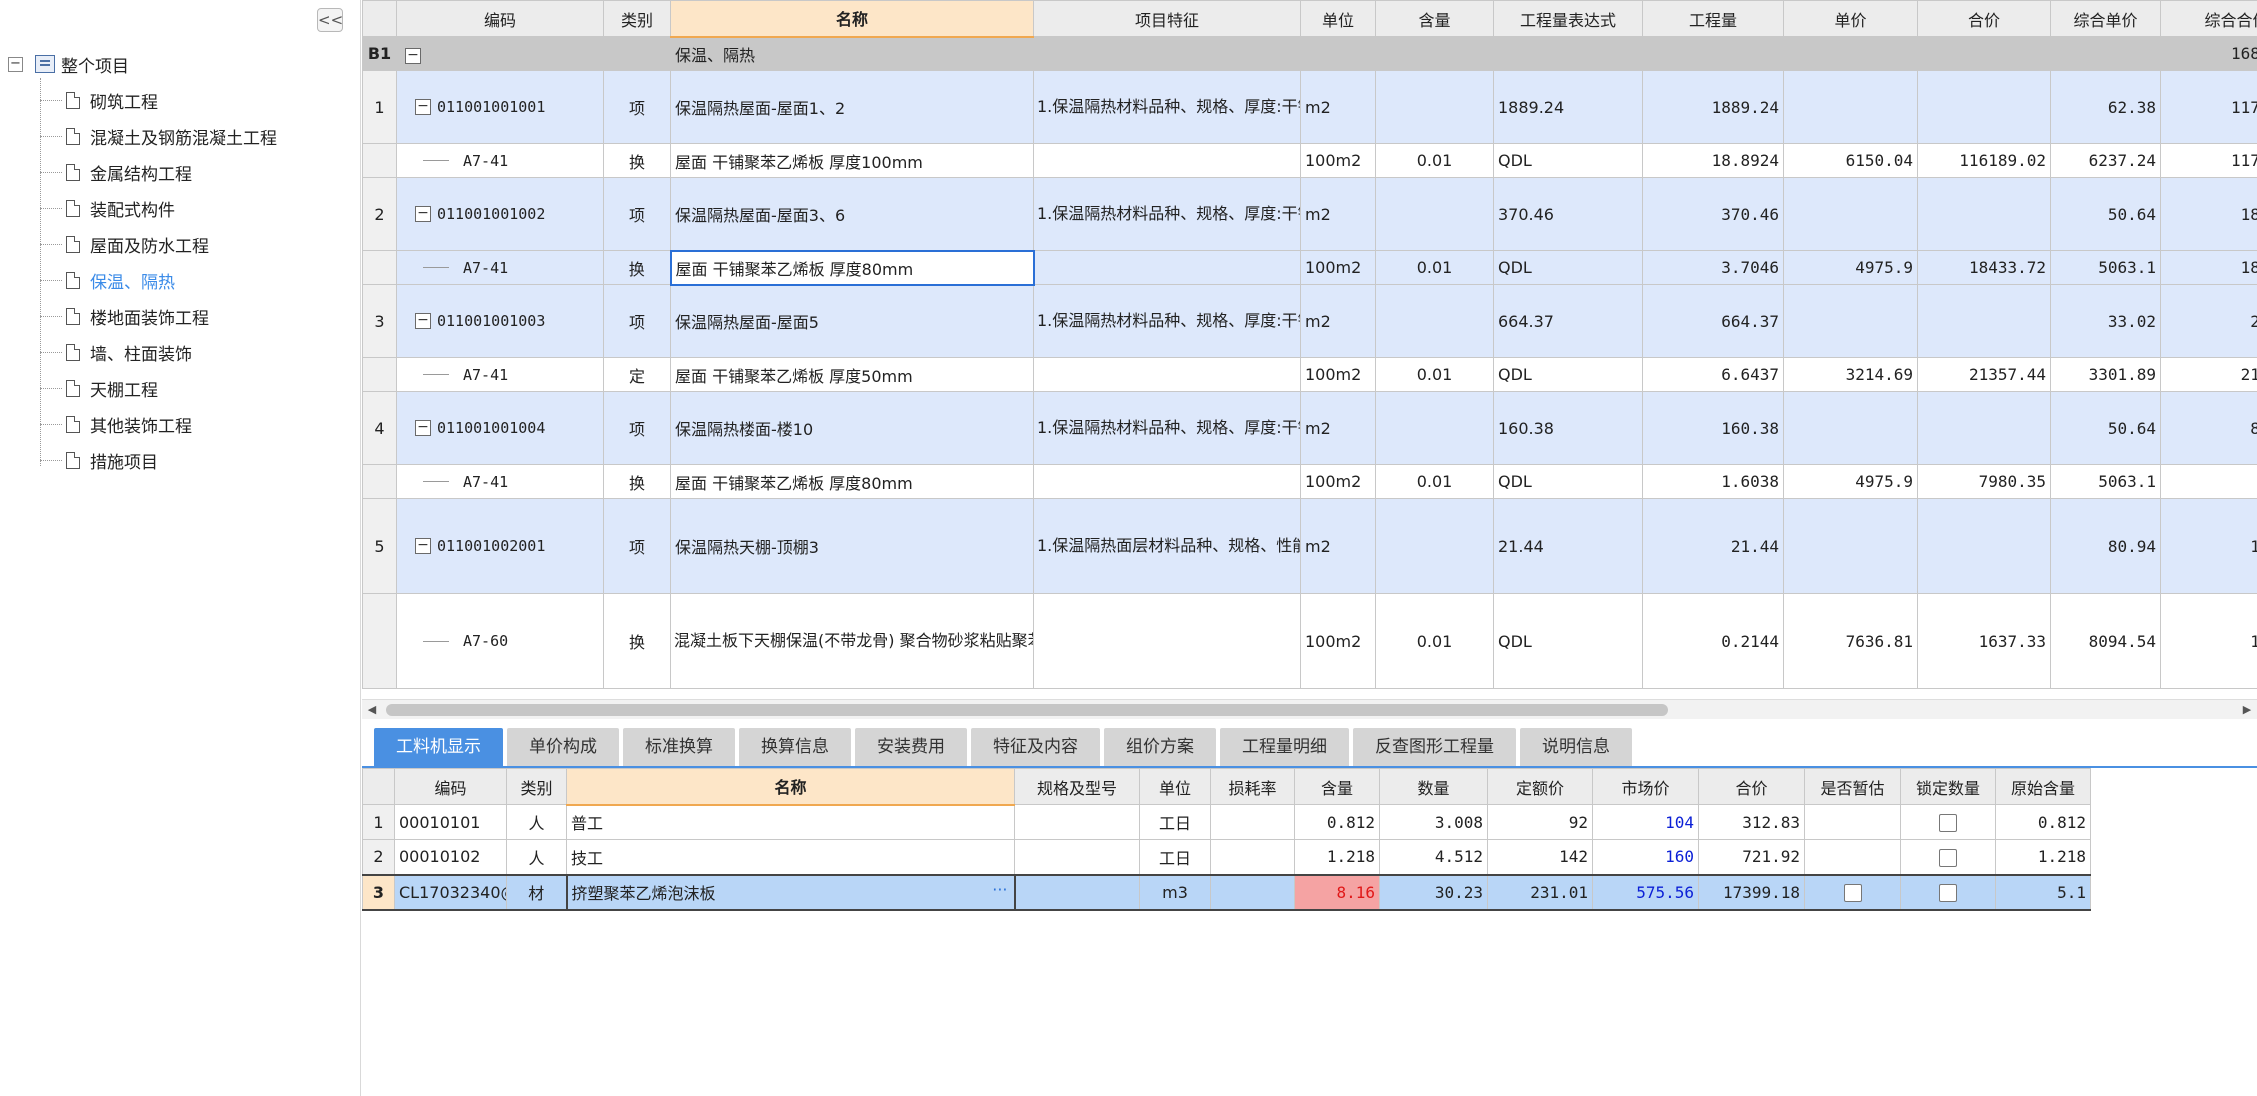 The image size is (2257, 1096). Describe the element at coordinates (790, 892) in the screenshot. I see `name-cell: 挤塑聚苯乙烯泡沫板 ···` at that location.